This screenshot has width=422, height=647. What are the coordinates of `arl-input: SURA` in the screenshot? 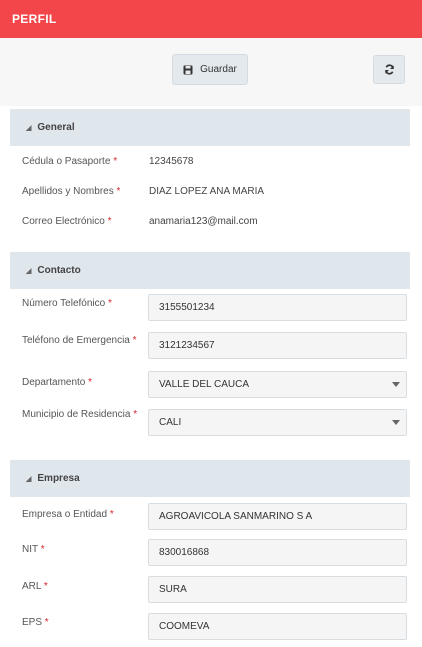 It's located at (277, 589).